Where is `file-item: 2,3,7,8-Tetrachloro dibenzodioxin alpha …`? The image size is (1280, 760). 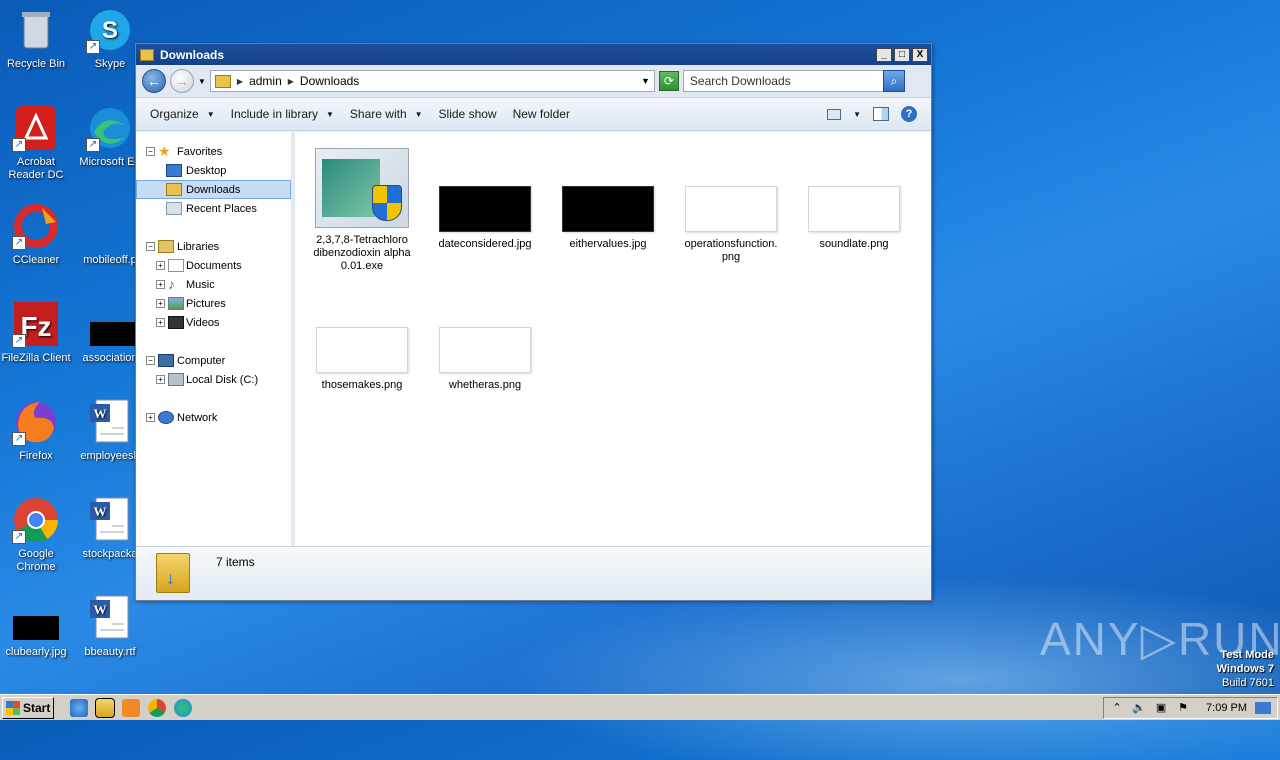
file-item: 2,3,7,8-Tetrachloro dibenzodioxin alpha … is located at coordinates (362, 210).